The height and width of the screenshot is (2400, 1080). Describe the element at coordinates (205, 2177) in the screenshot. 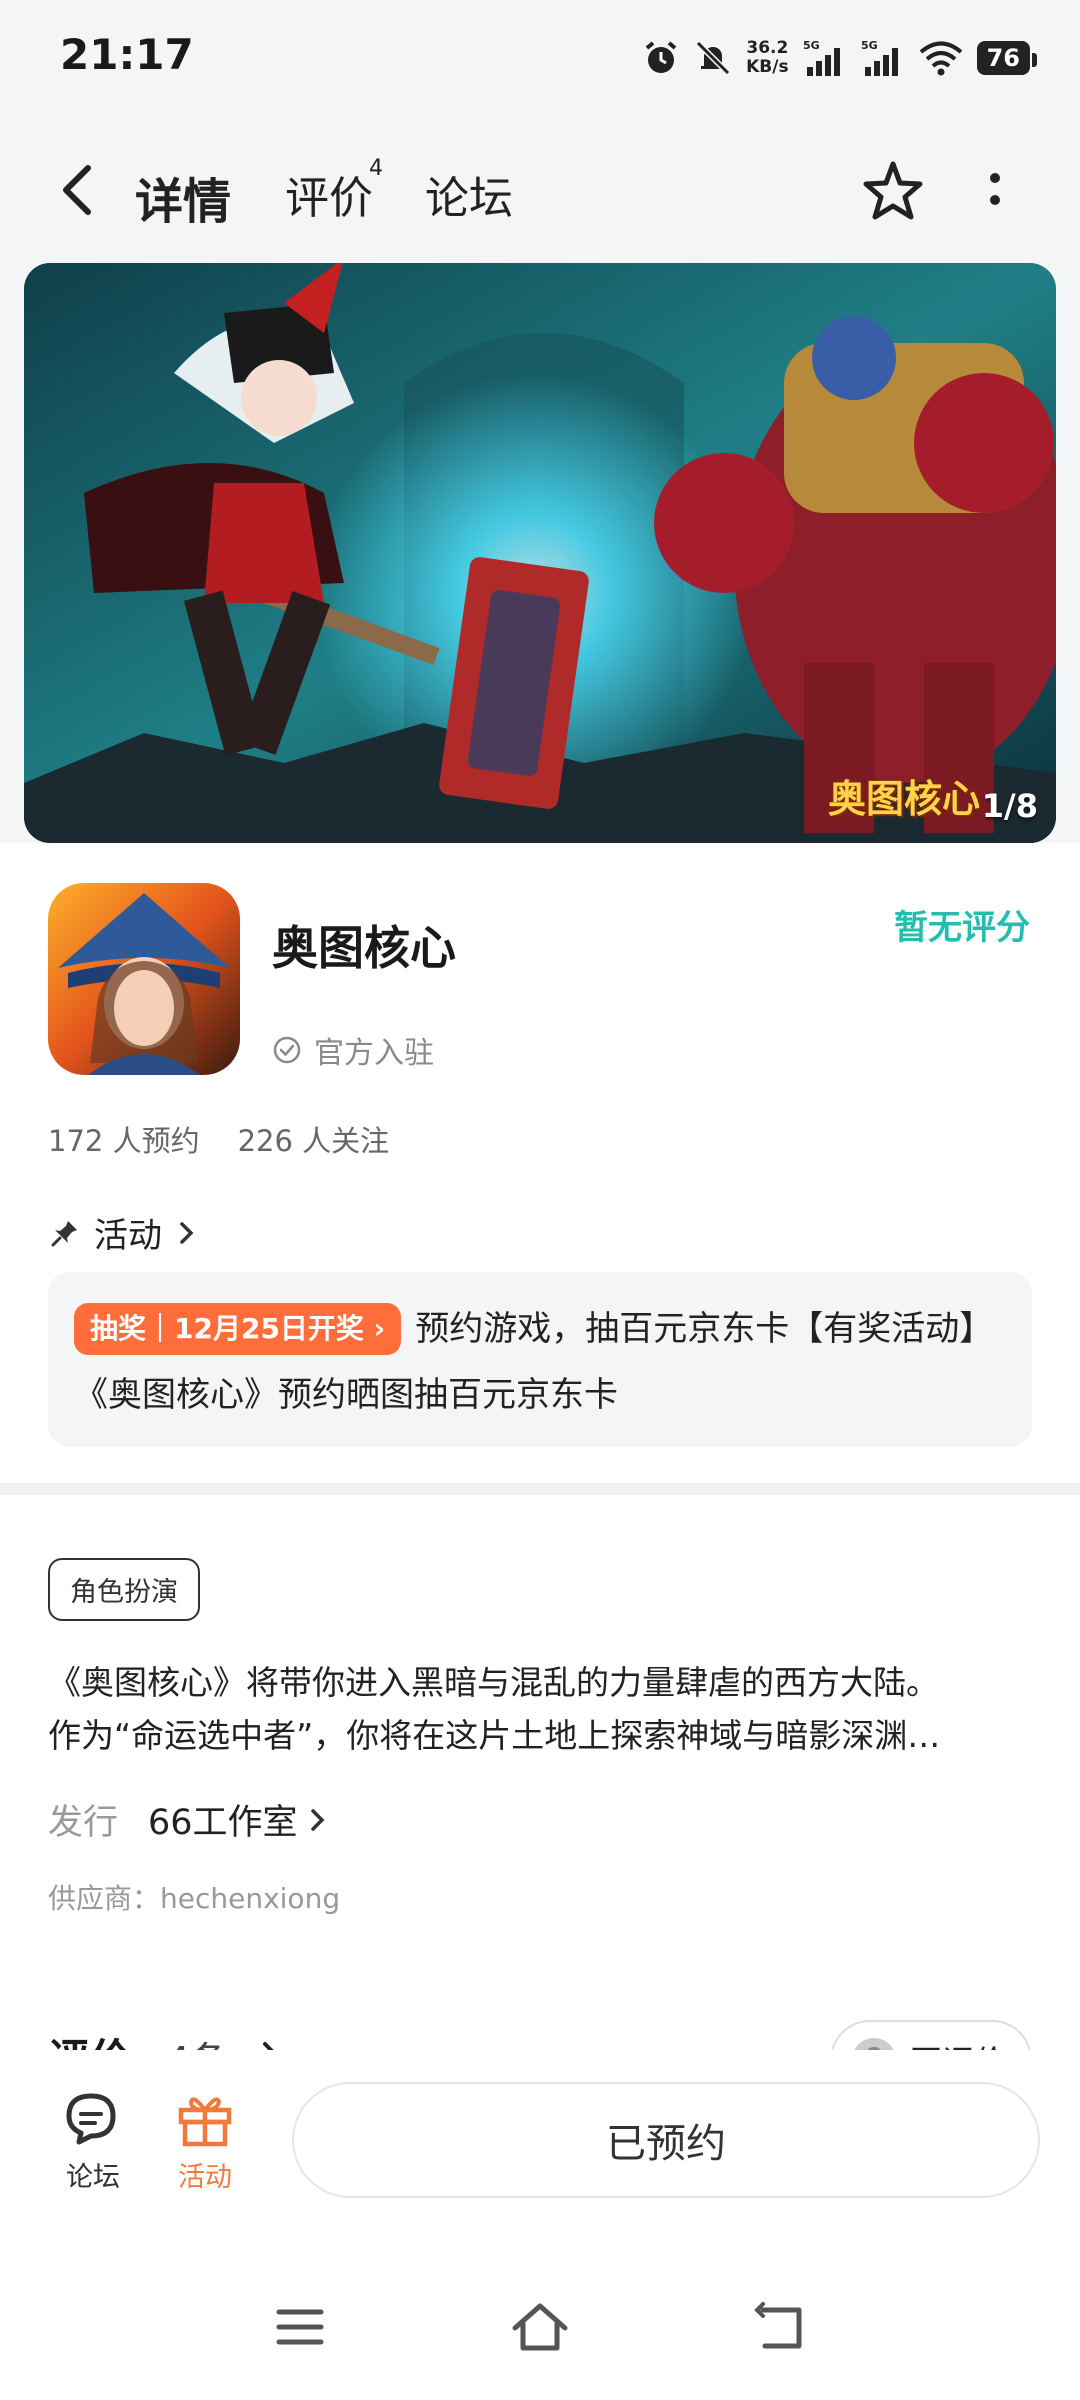

I see `bottom-activity-label: 活动` at that location.